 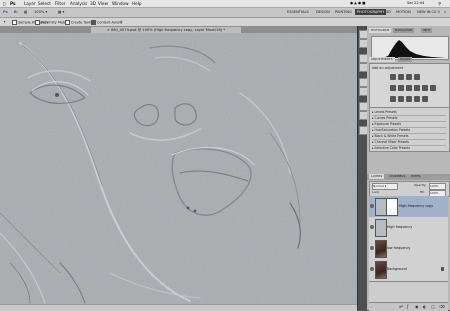 What do you see at coordinates (404, 30) in the screenshot?
I see `tab-navigator: NAVIGATOR` at bounding box center [404, 30].